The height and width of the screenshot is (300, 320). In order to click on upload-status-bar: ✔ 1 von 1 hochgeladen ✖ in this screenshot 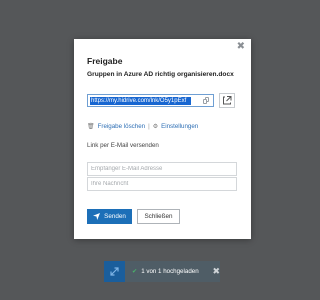, I will do `click(172, 271)`.